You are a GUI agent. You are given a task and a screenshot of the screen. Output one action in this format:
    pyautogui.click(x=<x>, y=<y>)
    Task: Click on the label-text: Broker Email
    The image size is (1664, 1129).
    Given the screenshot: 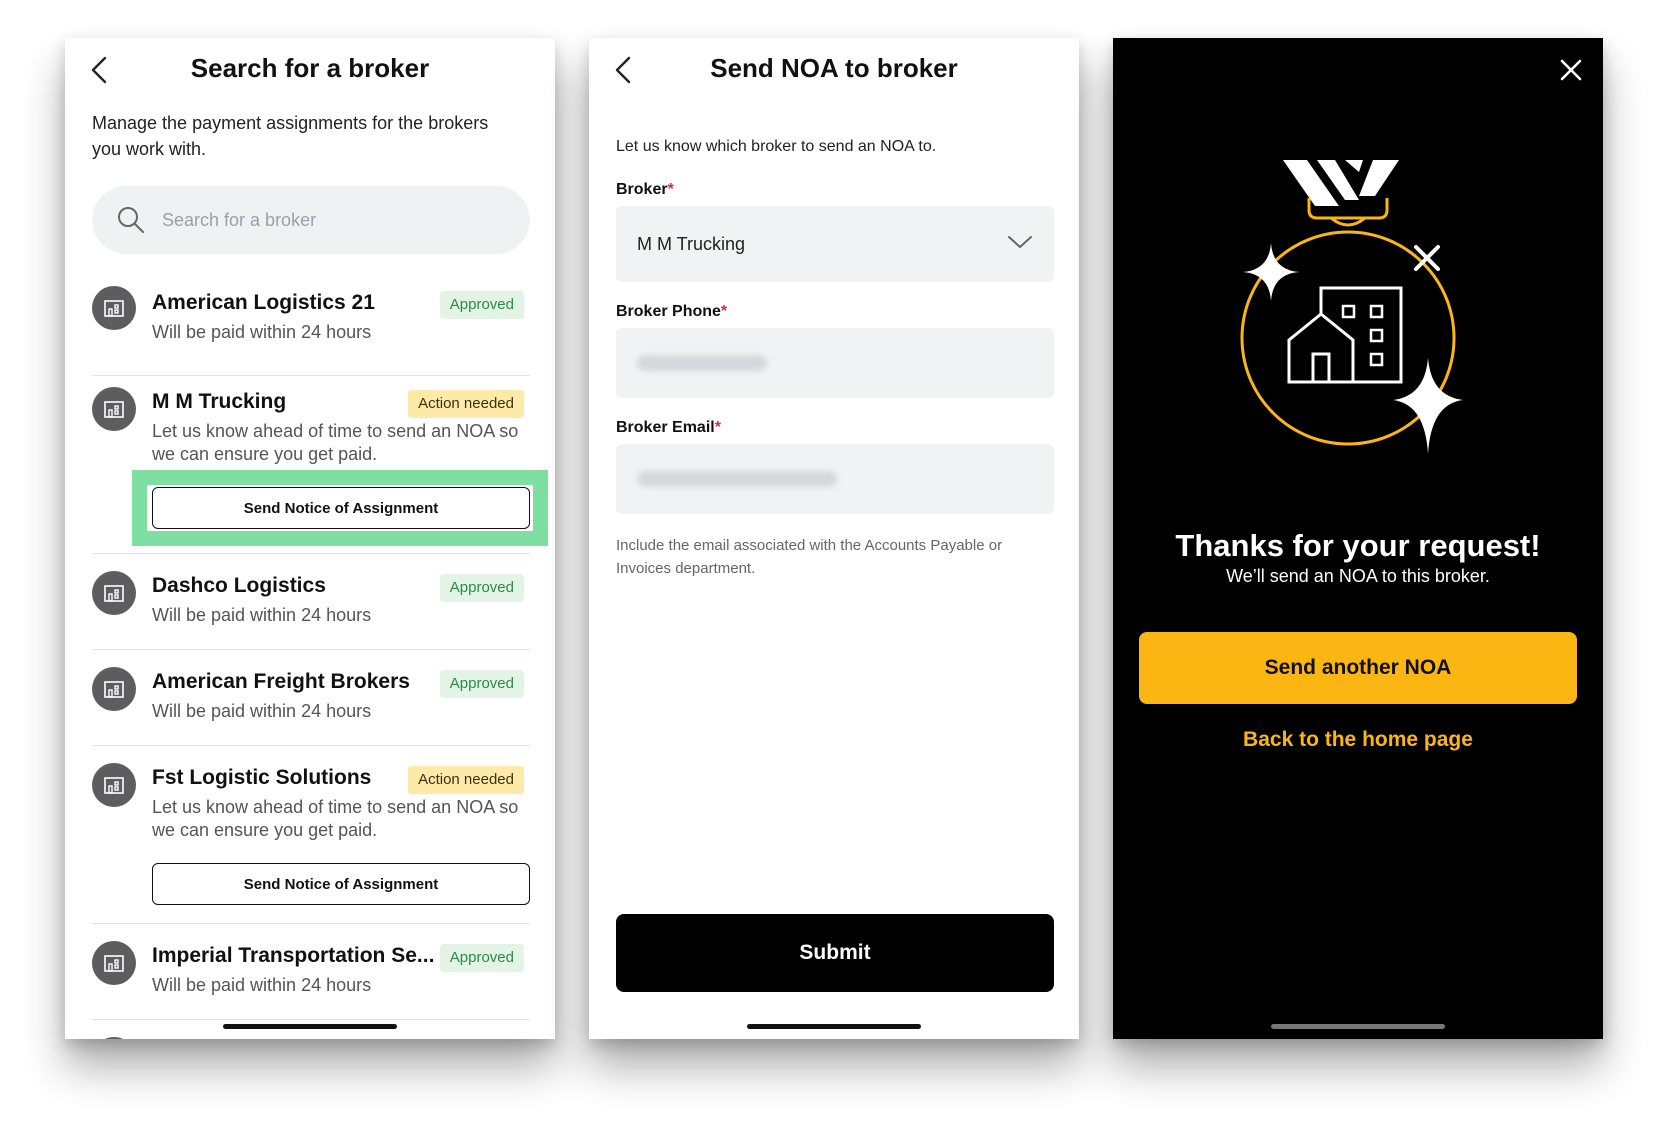 What is the action you would take?
    pyautogui.click(x=665, y=427)
    